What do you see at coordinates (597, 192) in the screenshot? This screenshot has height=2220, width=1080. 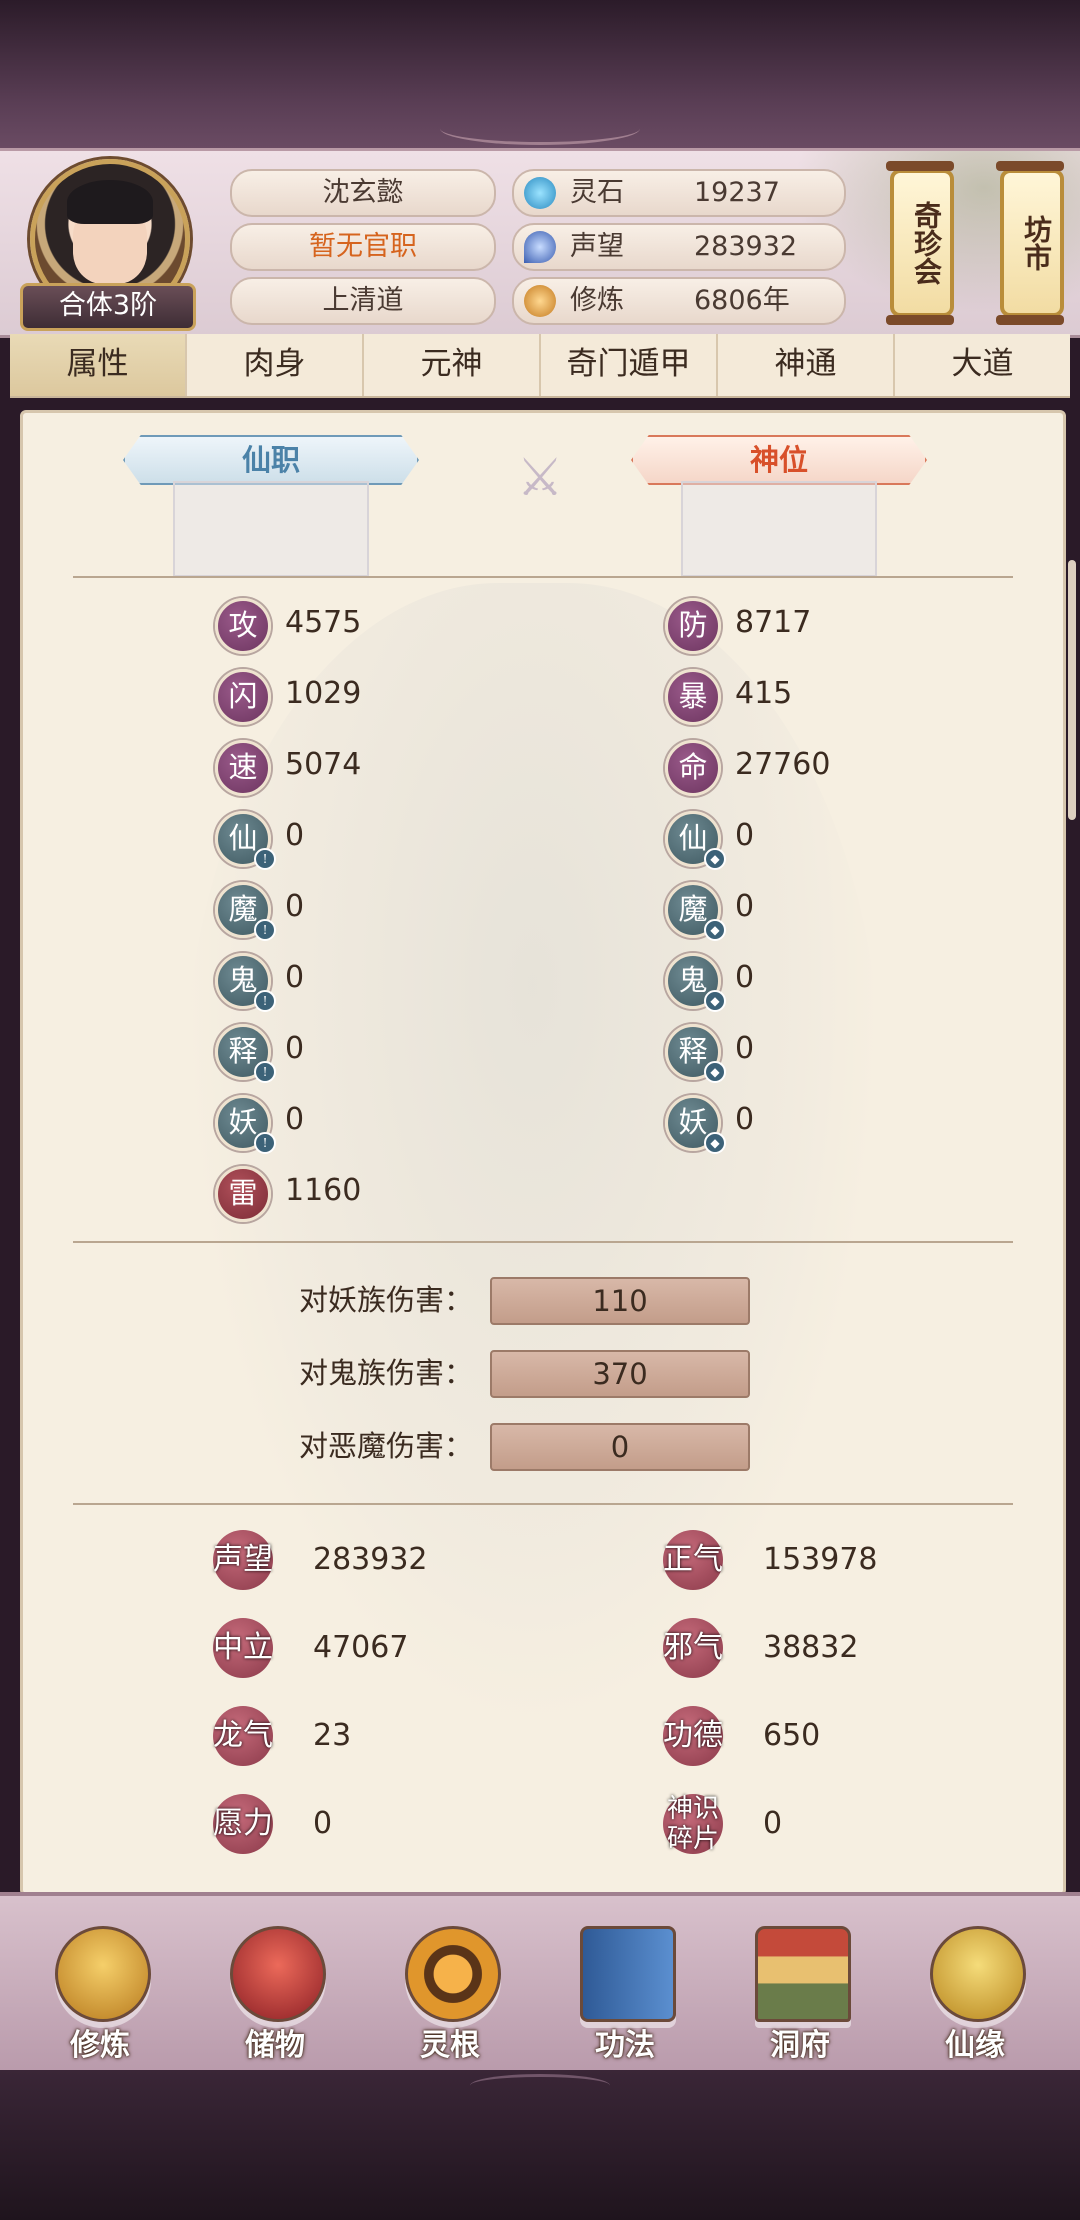 I see `resource-label: 灵石` at bounding box center [597, 192].